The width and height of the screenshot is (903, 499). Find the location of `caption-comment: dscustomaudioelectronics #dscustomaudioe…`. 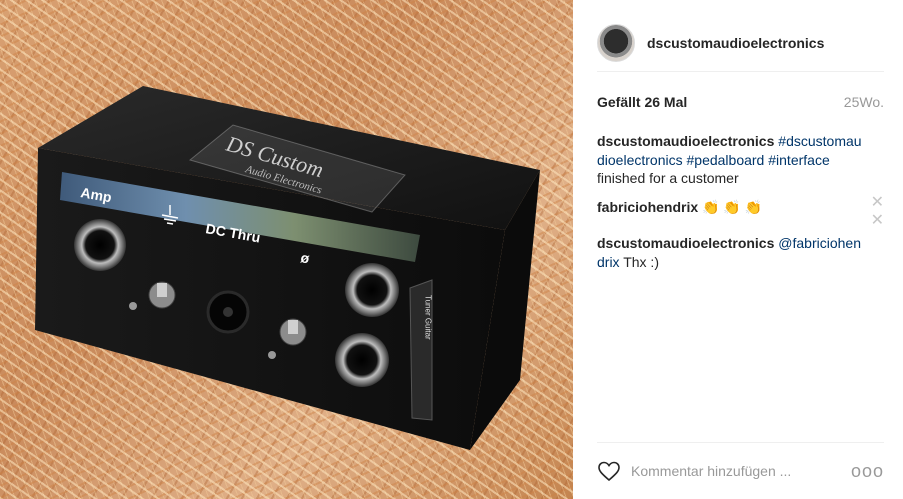

caption-comment: dscustomaudioelectronics #dscustomaudioe… is located at coordinates (740, 160).